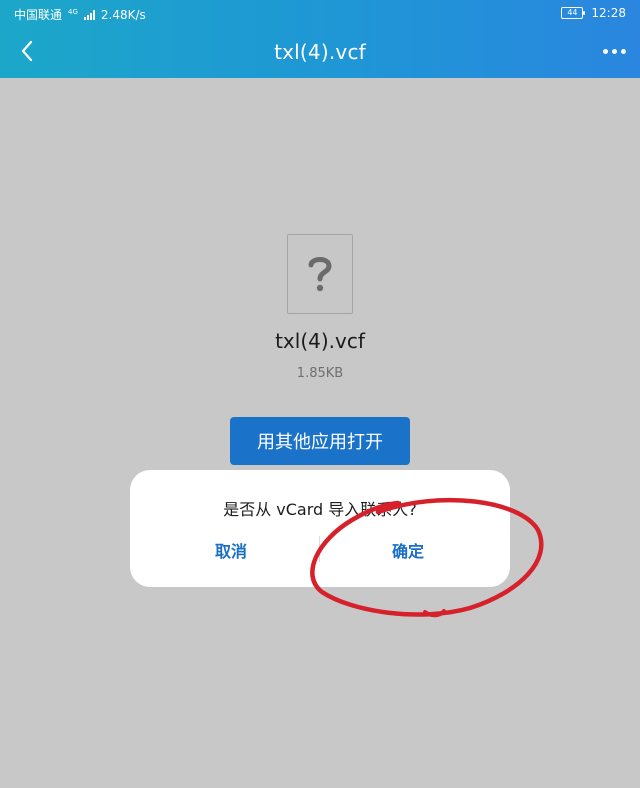 The image size is (640, 788). What do you see at coordinates (320, 341) in the screenshot?
I see `file-name: txl(4).vcf` at bounding box center [320, 341].